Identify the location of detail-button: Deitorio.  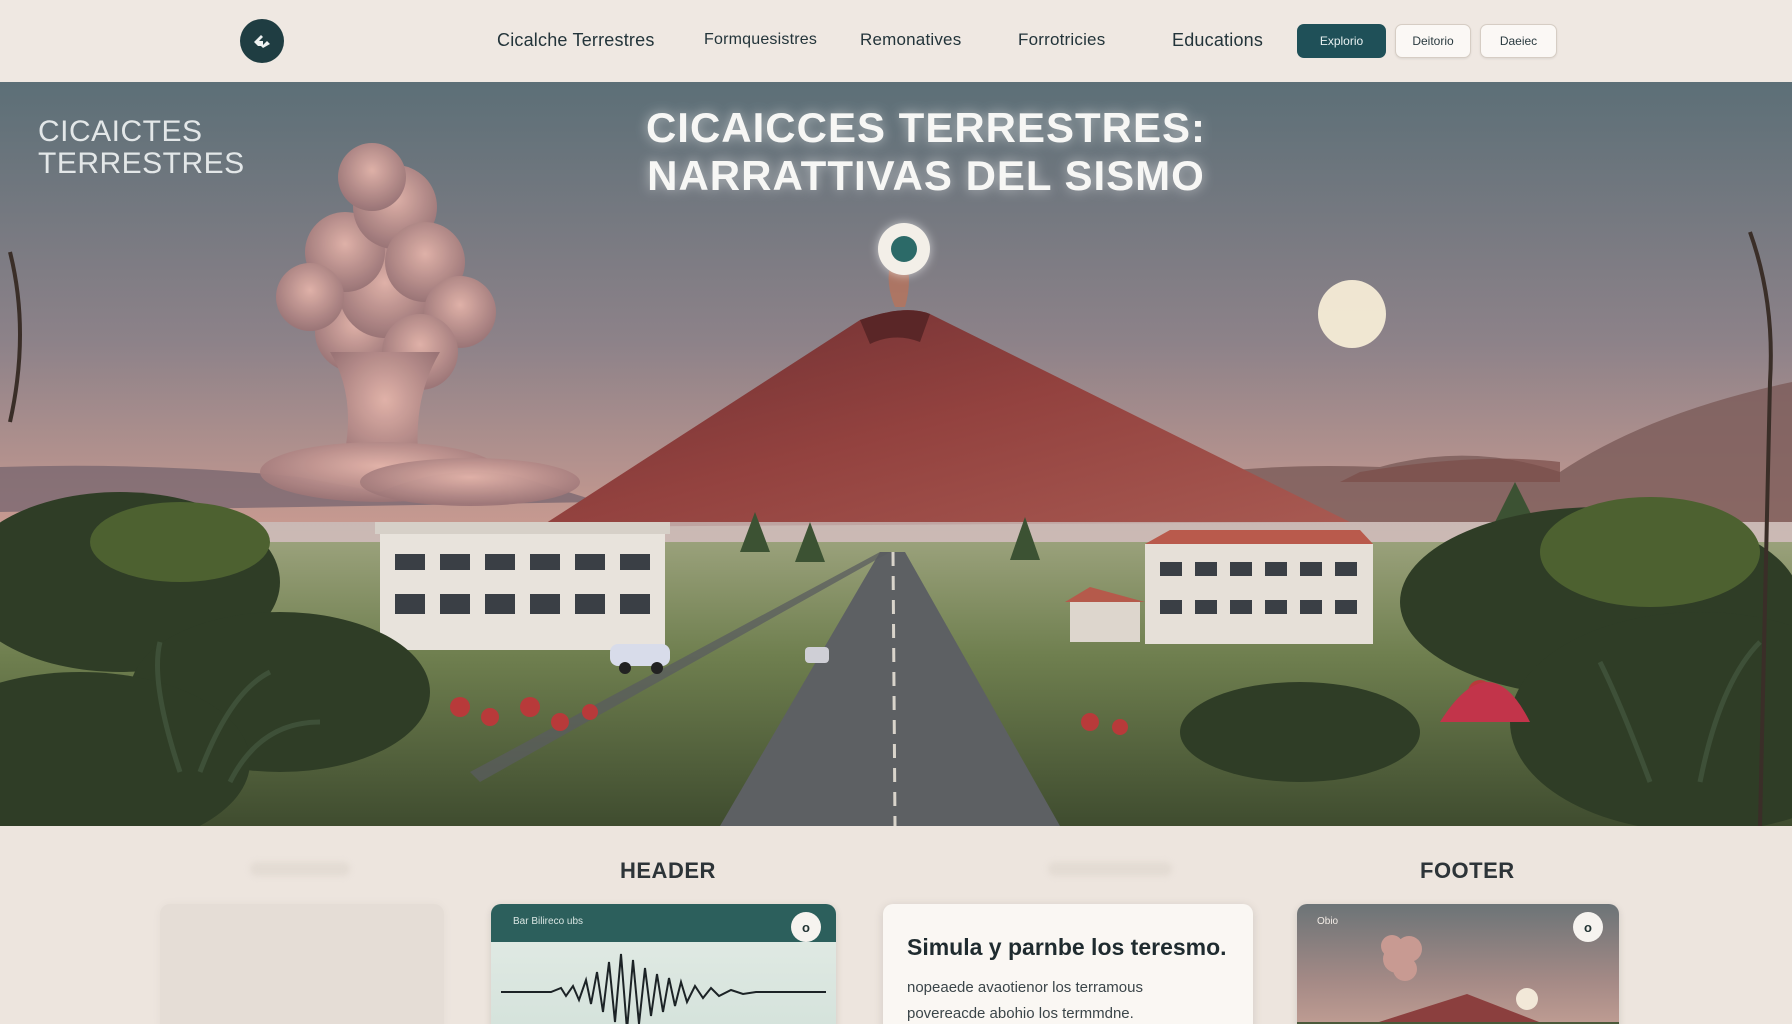
(1433, 41).